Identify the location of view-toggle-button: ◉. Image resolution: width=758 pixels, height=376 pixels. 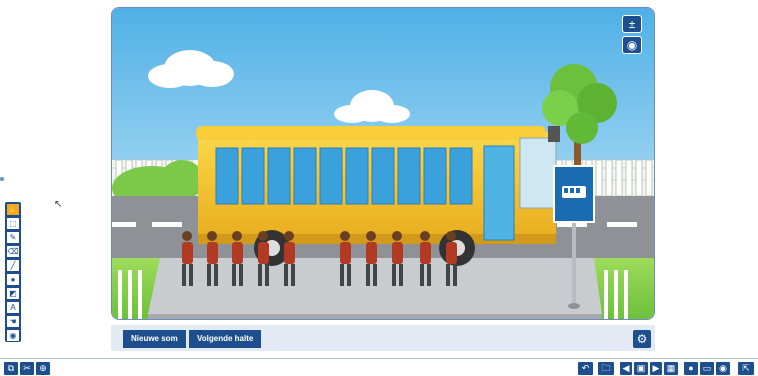
(632, 45).